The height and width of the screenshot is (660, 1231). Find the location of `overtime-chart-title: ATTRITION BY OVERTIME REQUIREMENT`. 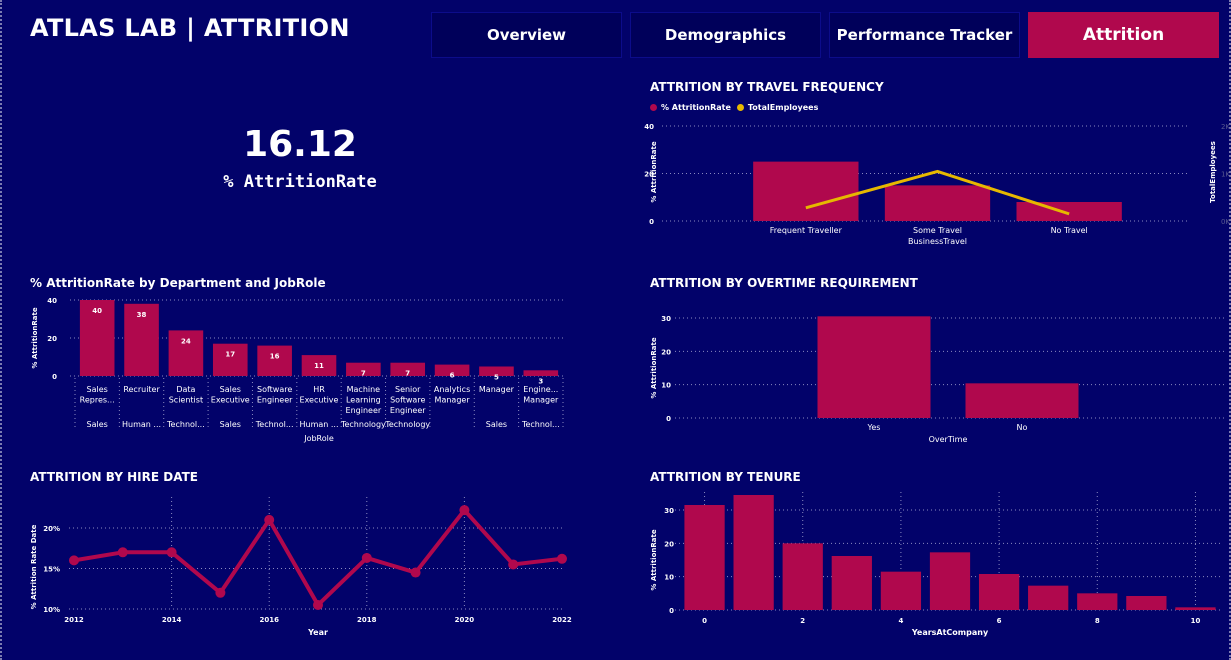

overtime-chart-title: ATTRITION BY OVERTIME REQUIREMENT is located at coordinates (784, 283).